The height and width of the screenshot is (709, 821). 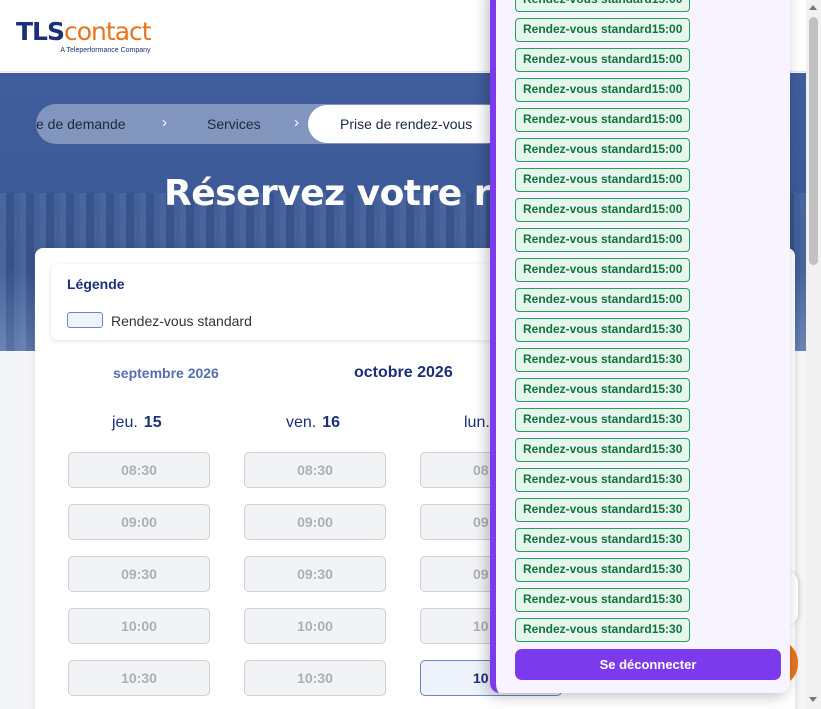 I want to click on scroll-up-arrow-icon, so click(x=813, y=7).